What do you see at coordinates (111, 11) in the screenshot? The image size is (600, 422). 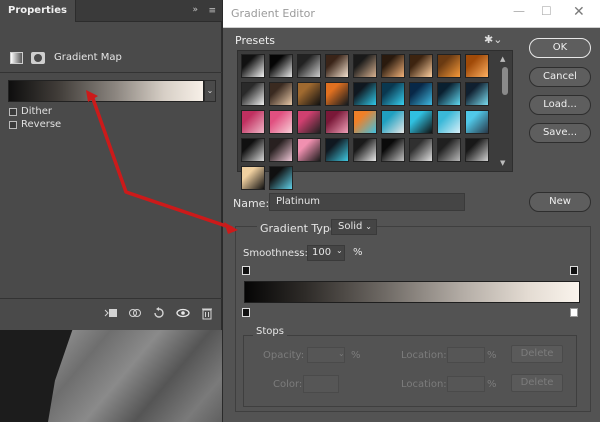 I see `properties-header: Properties » ≡` at bounding box center [111, 11].